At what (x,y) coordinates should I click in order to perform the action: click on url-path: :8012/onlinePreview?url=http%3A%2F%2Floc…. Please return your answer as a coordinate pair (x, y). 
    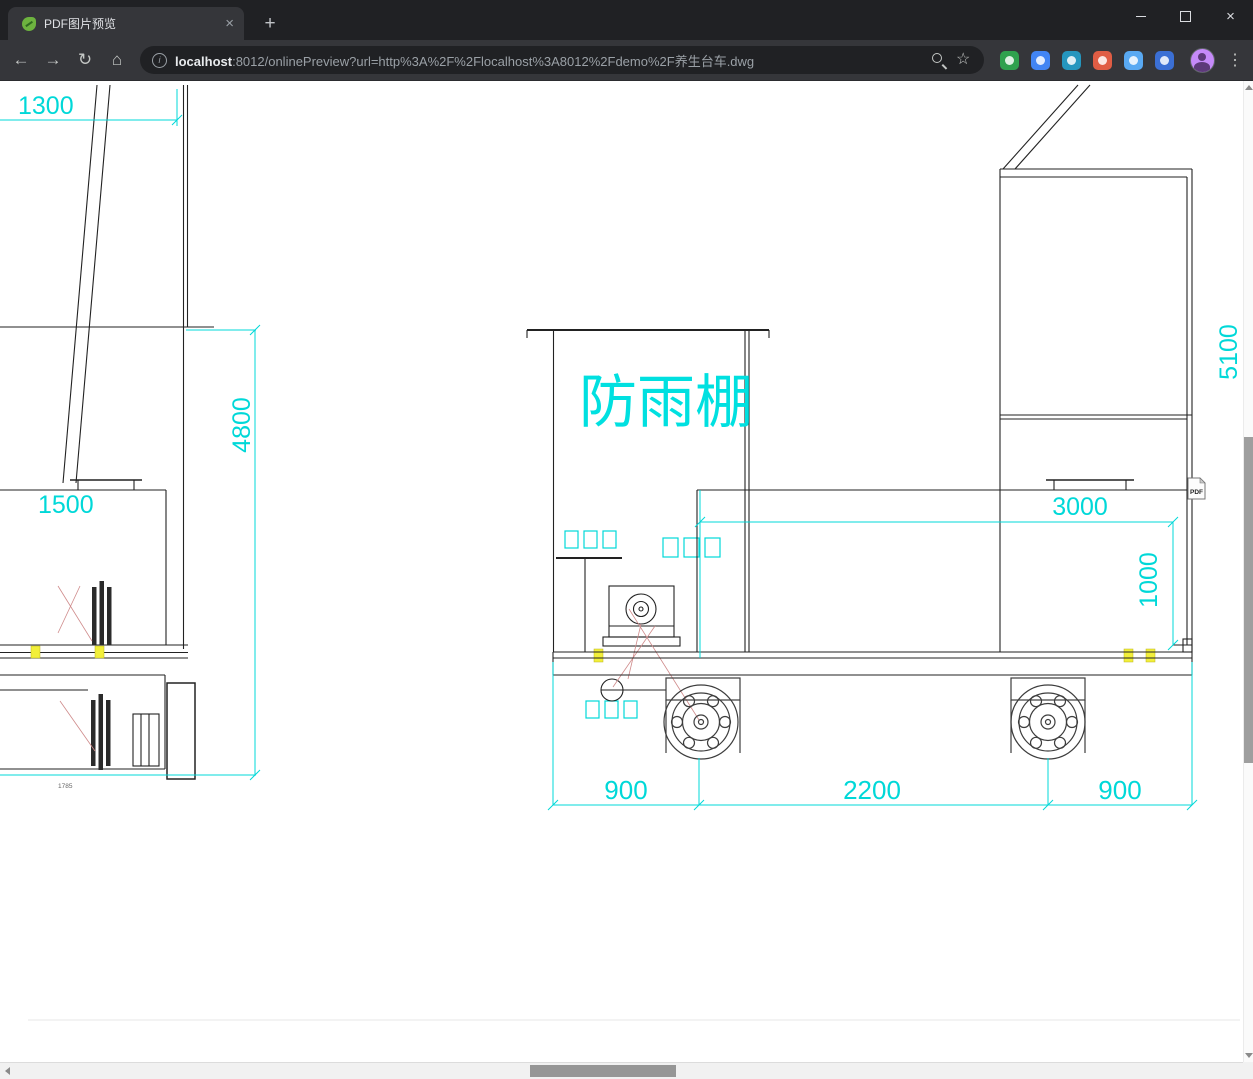
    Looking at the image, I should click on (493, 61).